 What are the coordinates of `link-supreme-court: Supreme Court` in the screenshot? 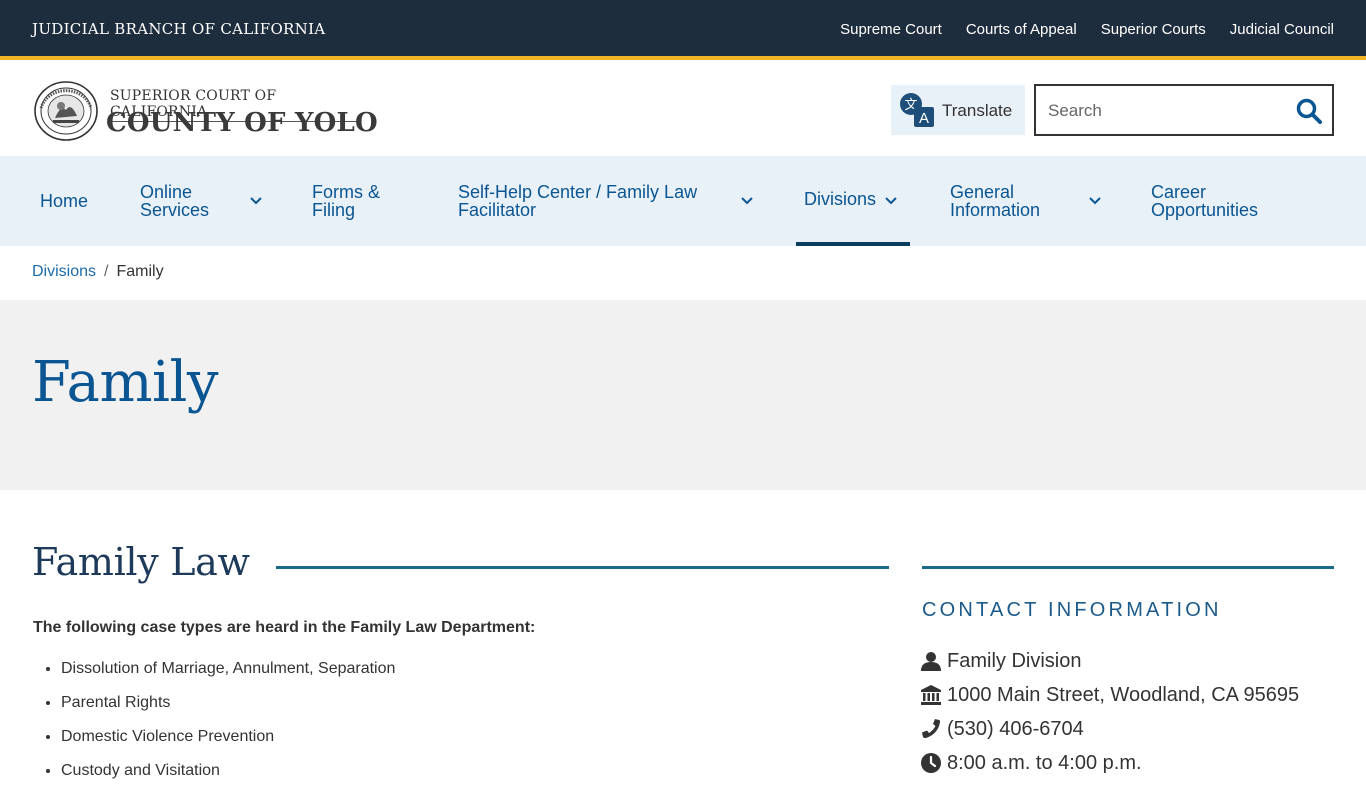 It's located at (891, 29).